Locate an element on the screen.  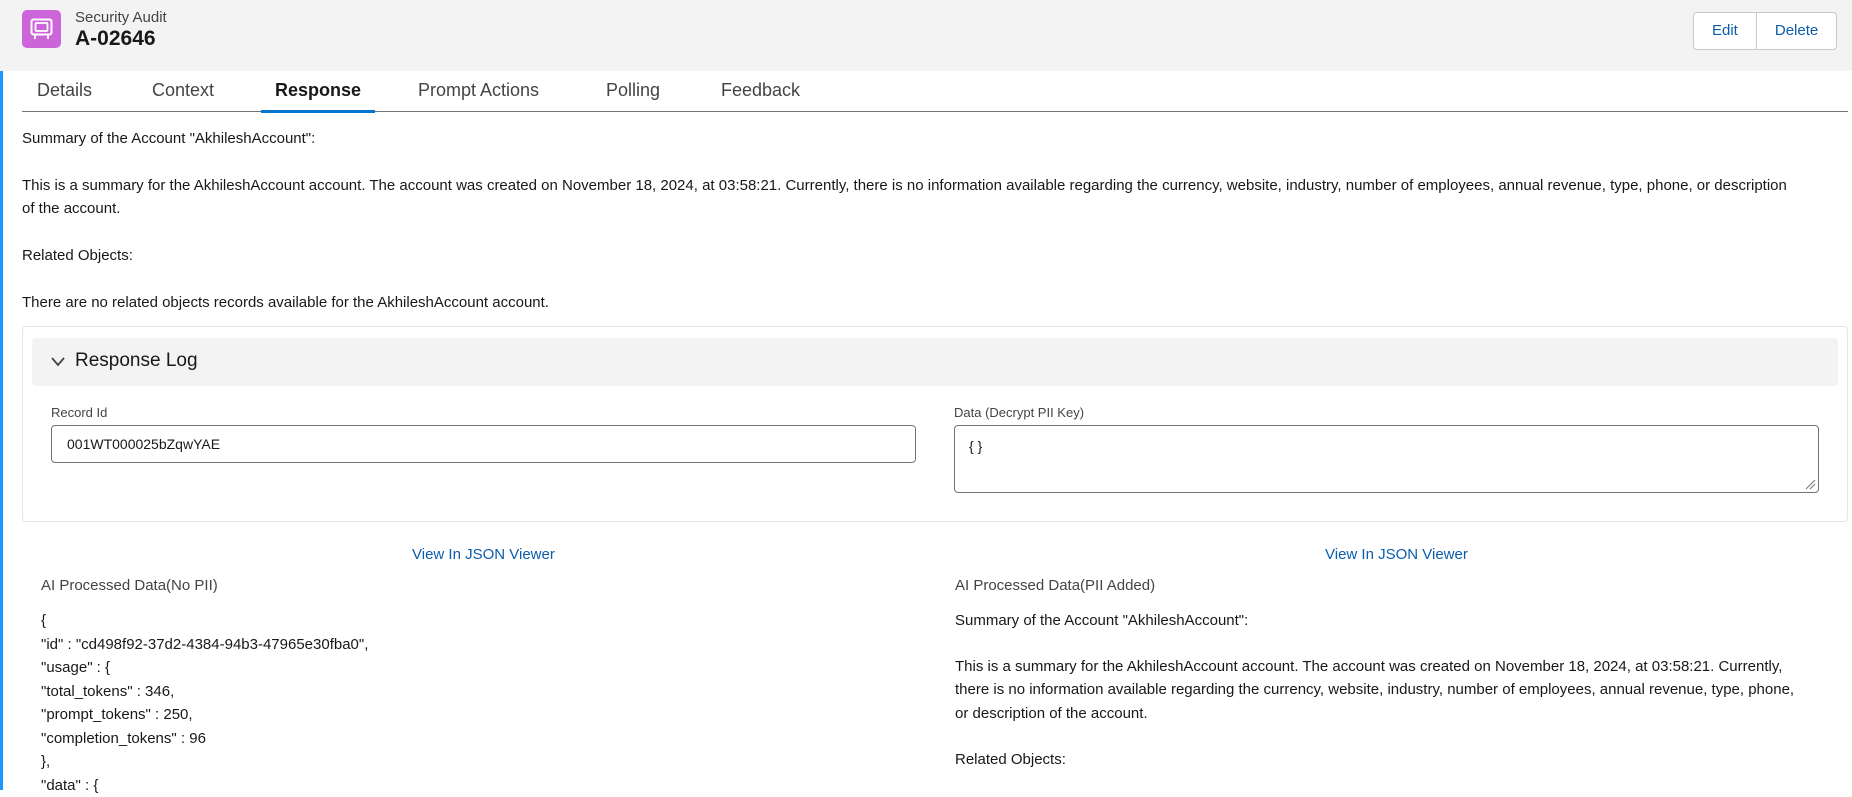
pii-summary-line-3: or description of the account. is located at coordinates (1051, 713).